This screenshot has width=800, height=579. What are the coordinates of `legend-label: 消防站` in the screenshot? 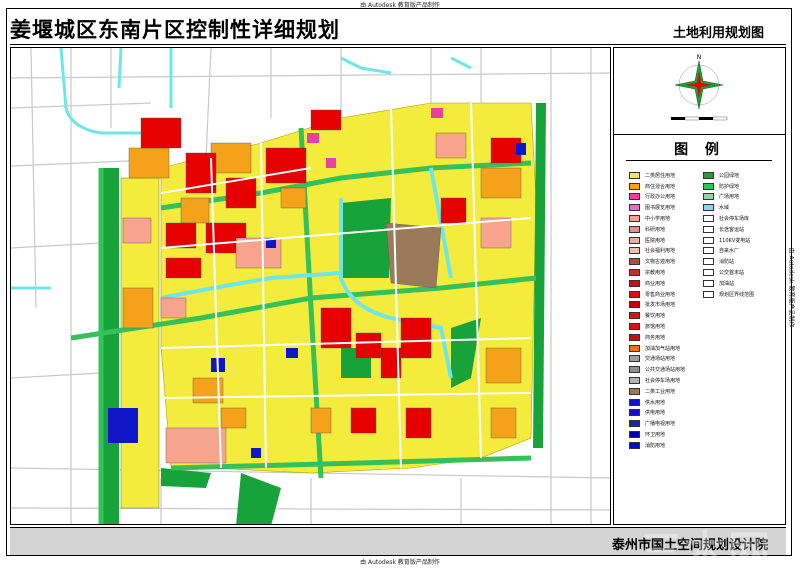 It's located at (727, 262).